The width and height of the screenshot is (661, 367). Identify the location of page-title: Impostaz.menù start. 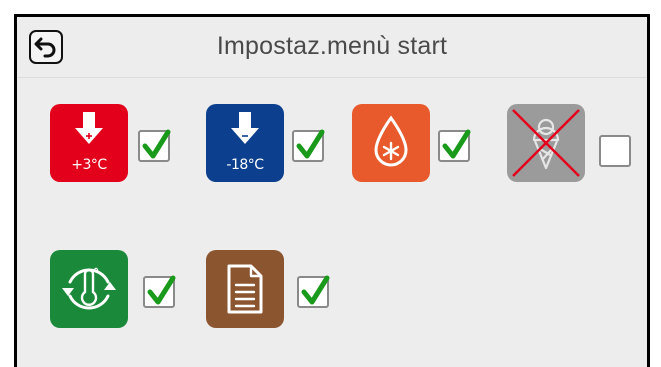
(332, 46).